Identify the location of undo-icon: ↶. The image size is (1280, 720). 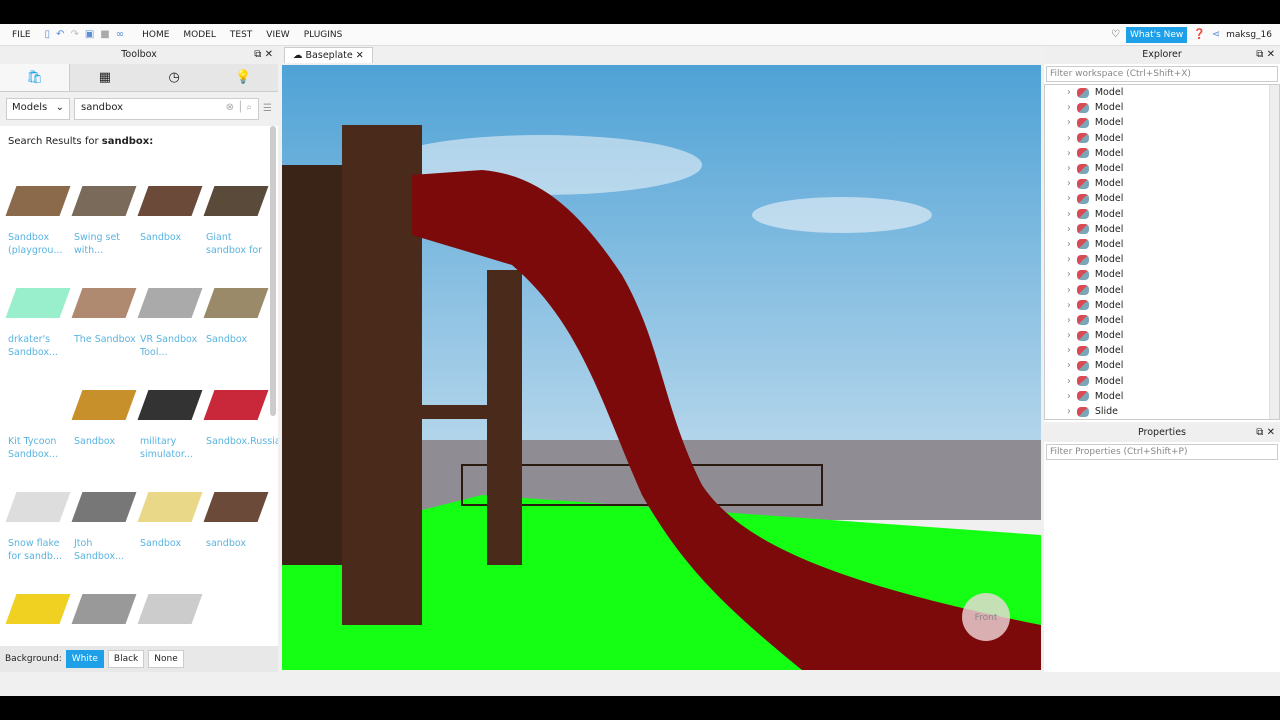
(60, 34).